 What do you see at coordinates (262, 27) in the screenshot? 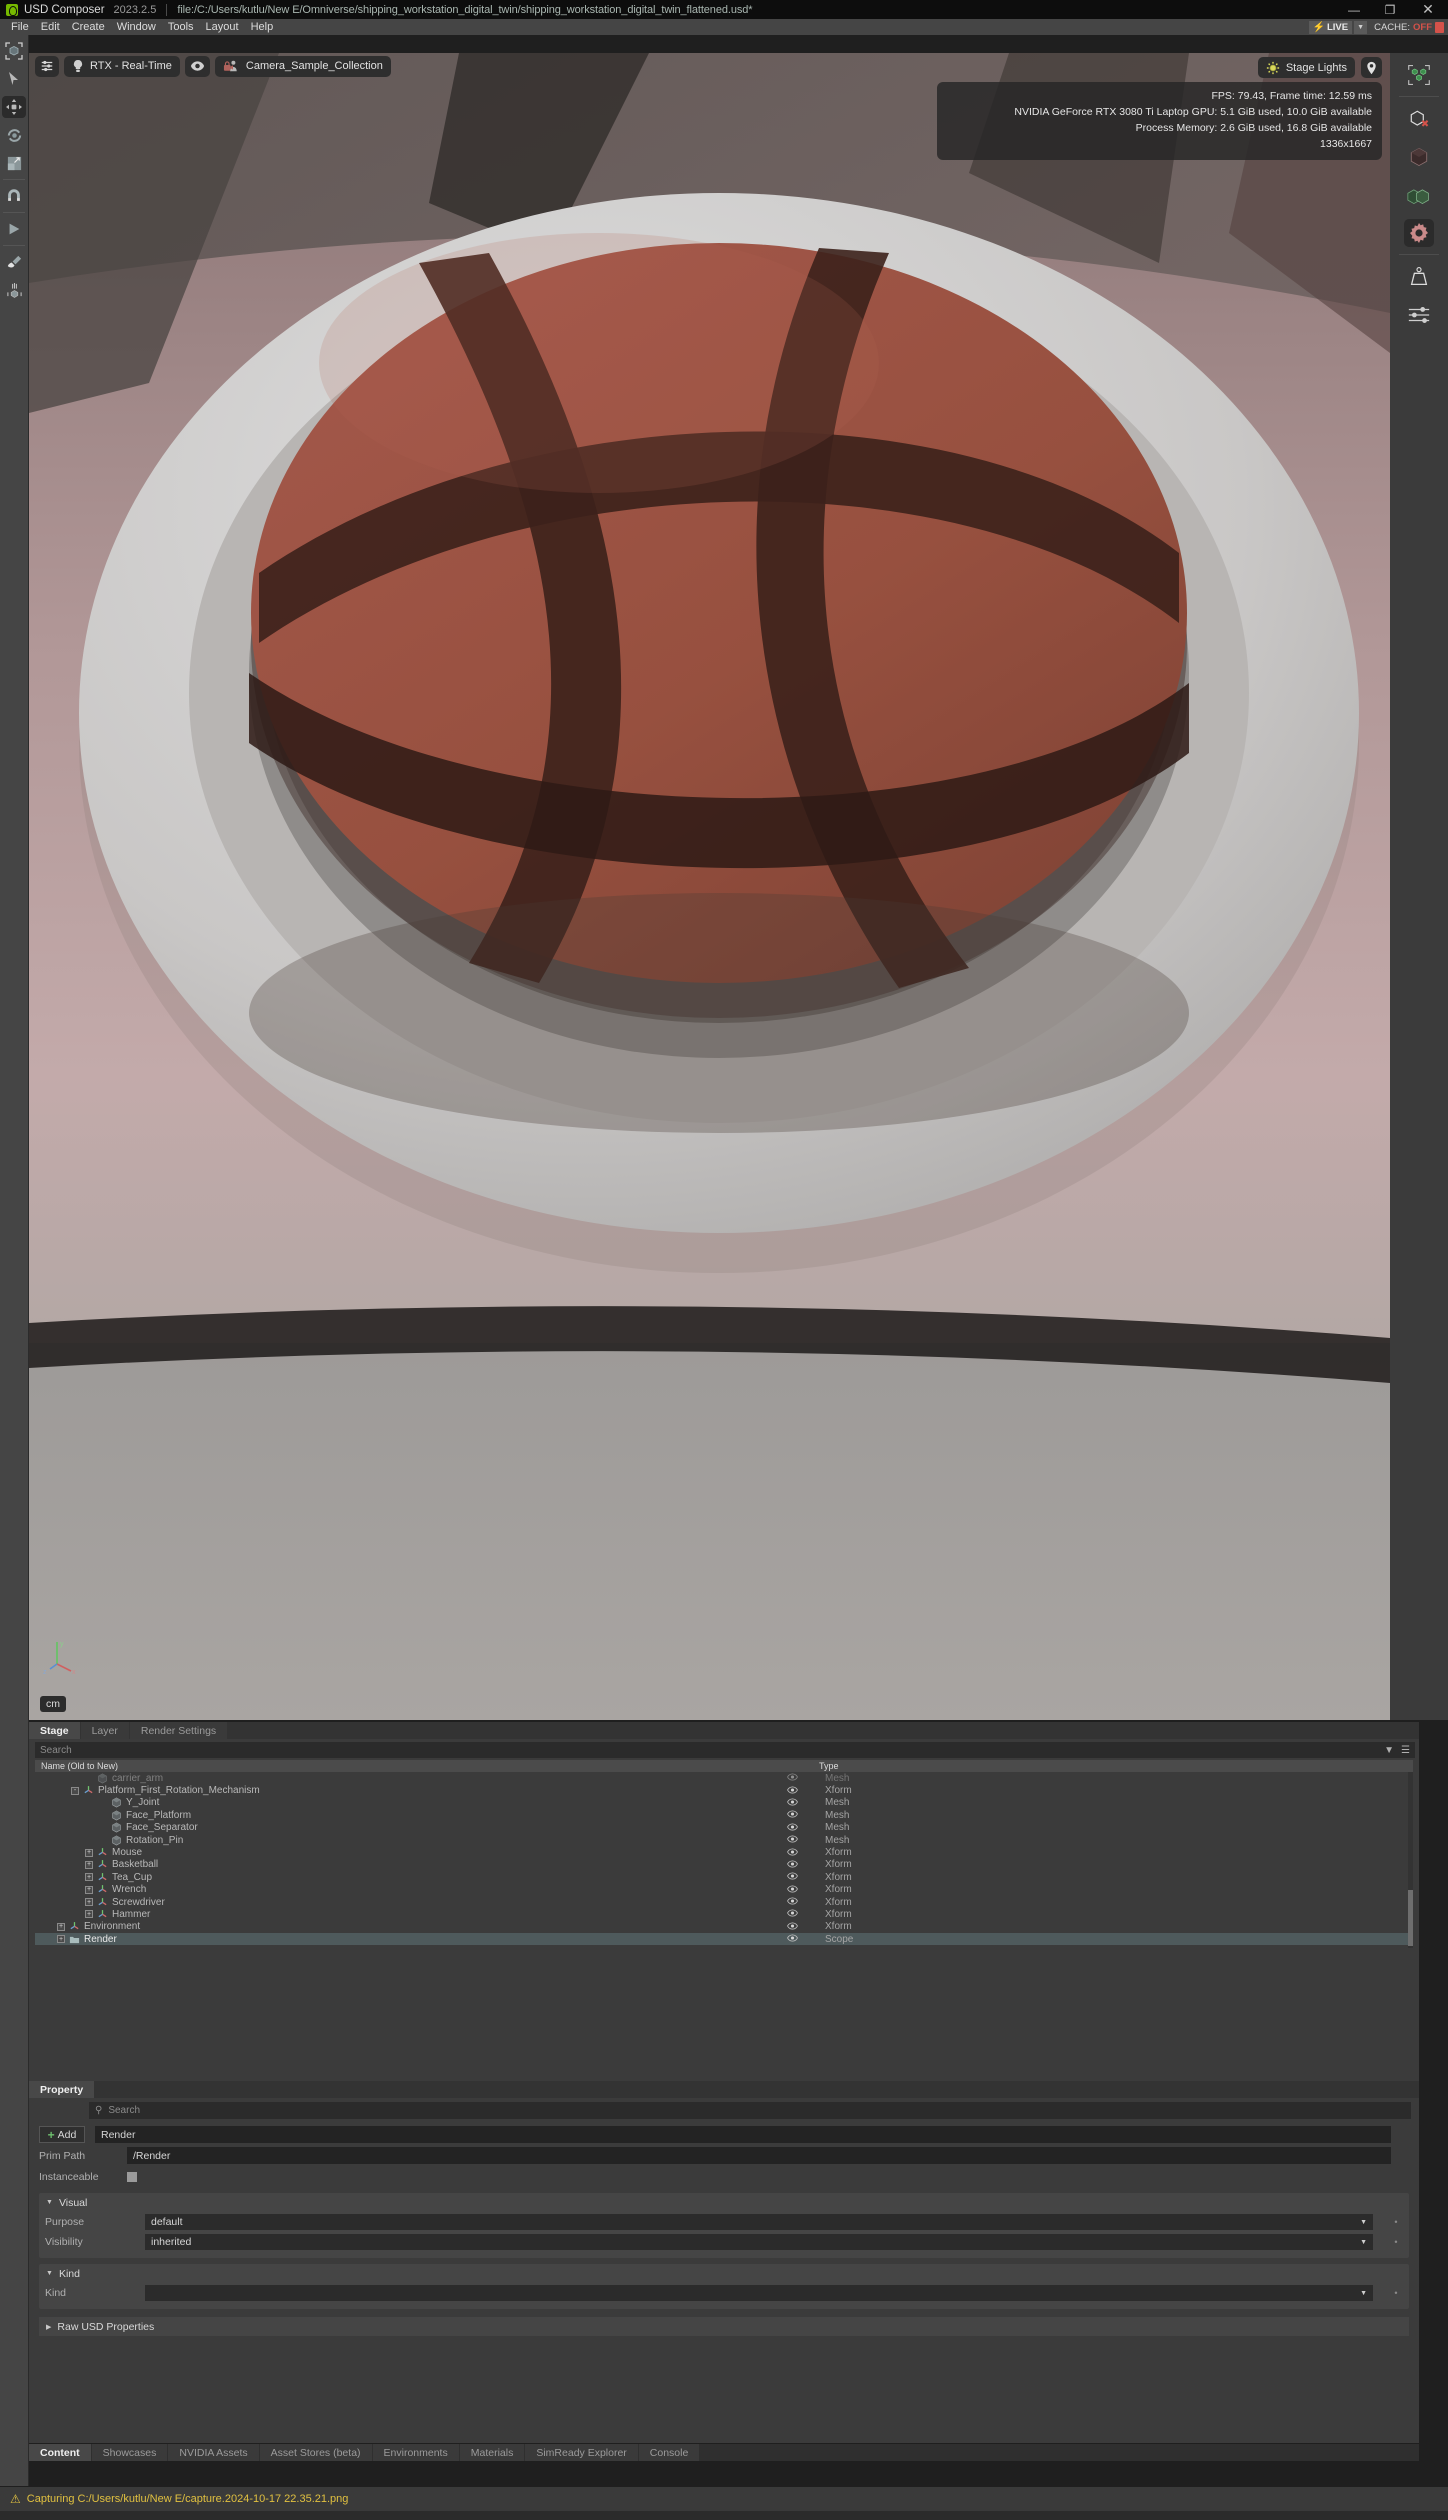
I see `menu-help: Help` at bounding box center [262, 27].